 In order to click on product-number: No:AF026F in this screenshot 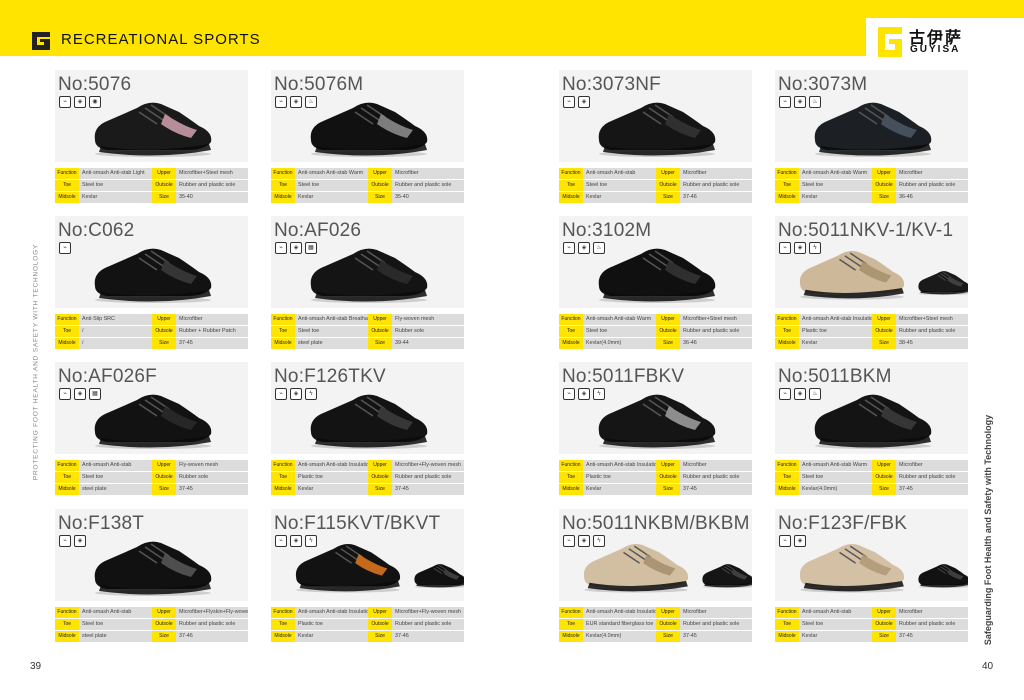, I will do `click(107, 376)`.